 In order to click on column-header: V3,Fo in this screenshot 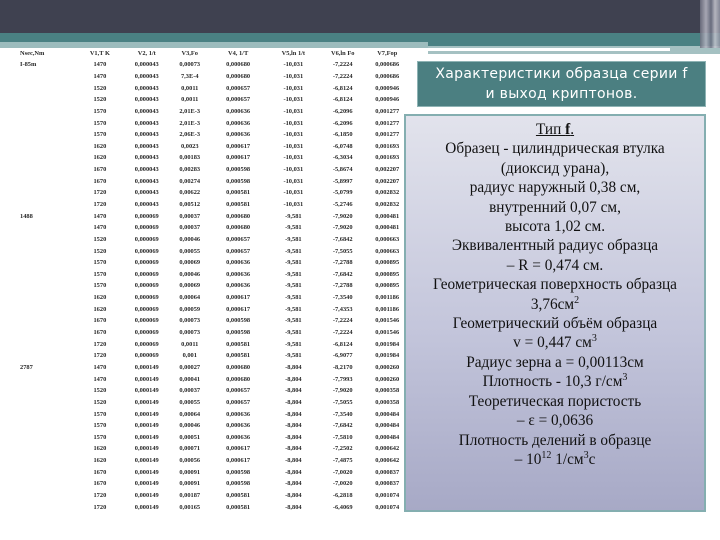, I will do `click(190, 53)`.